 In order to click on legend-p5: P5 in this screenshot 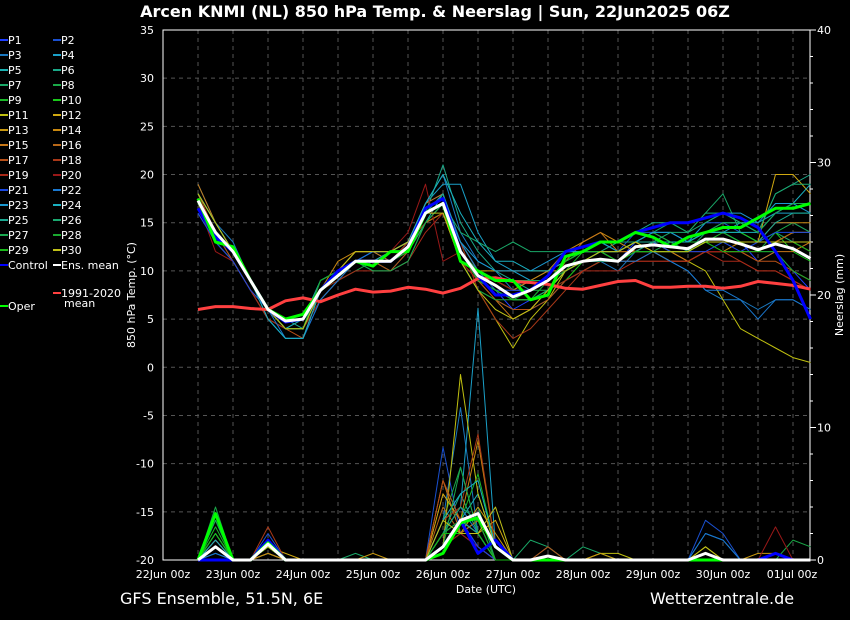, I will do `click(15, 70)`.